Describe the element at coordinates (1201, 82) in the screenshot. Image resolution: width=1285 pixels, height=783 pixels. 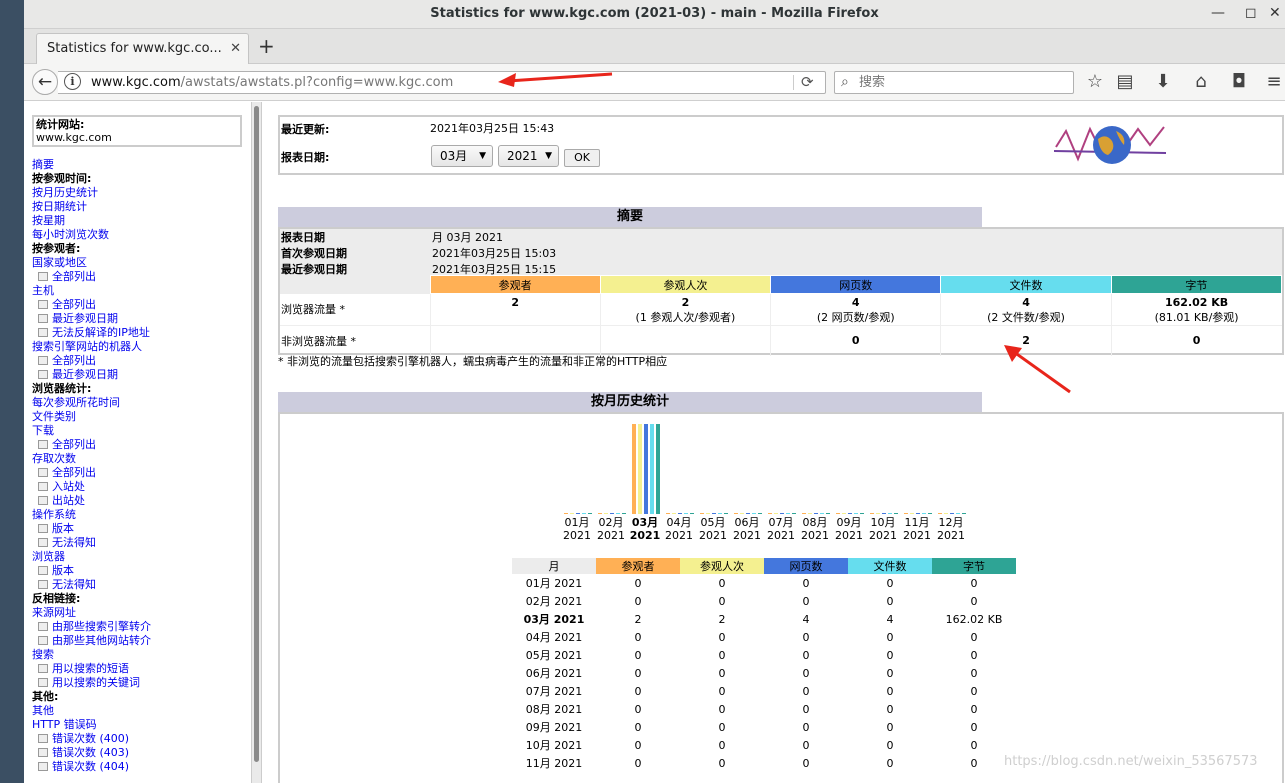
I see `home-icon: ⌂` at that location.